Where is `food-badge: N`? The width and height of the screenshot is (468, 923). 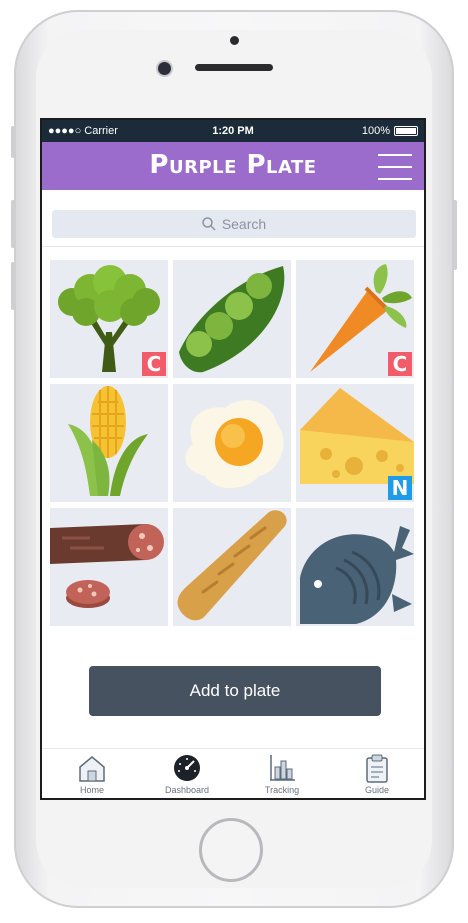 food-badge: N is located at coordinates (400, 488).